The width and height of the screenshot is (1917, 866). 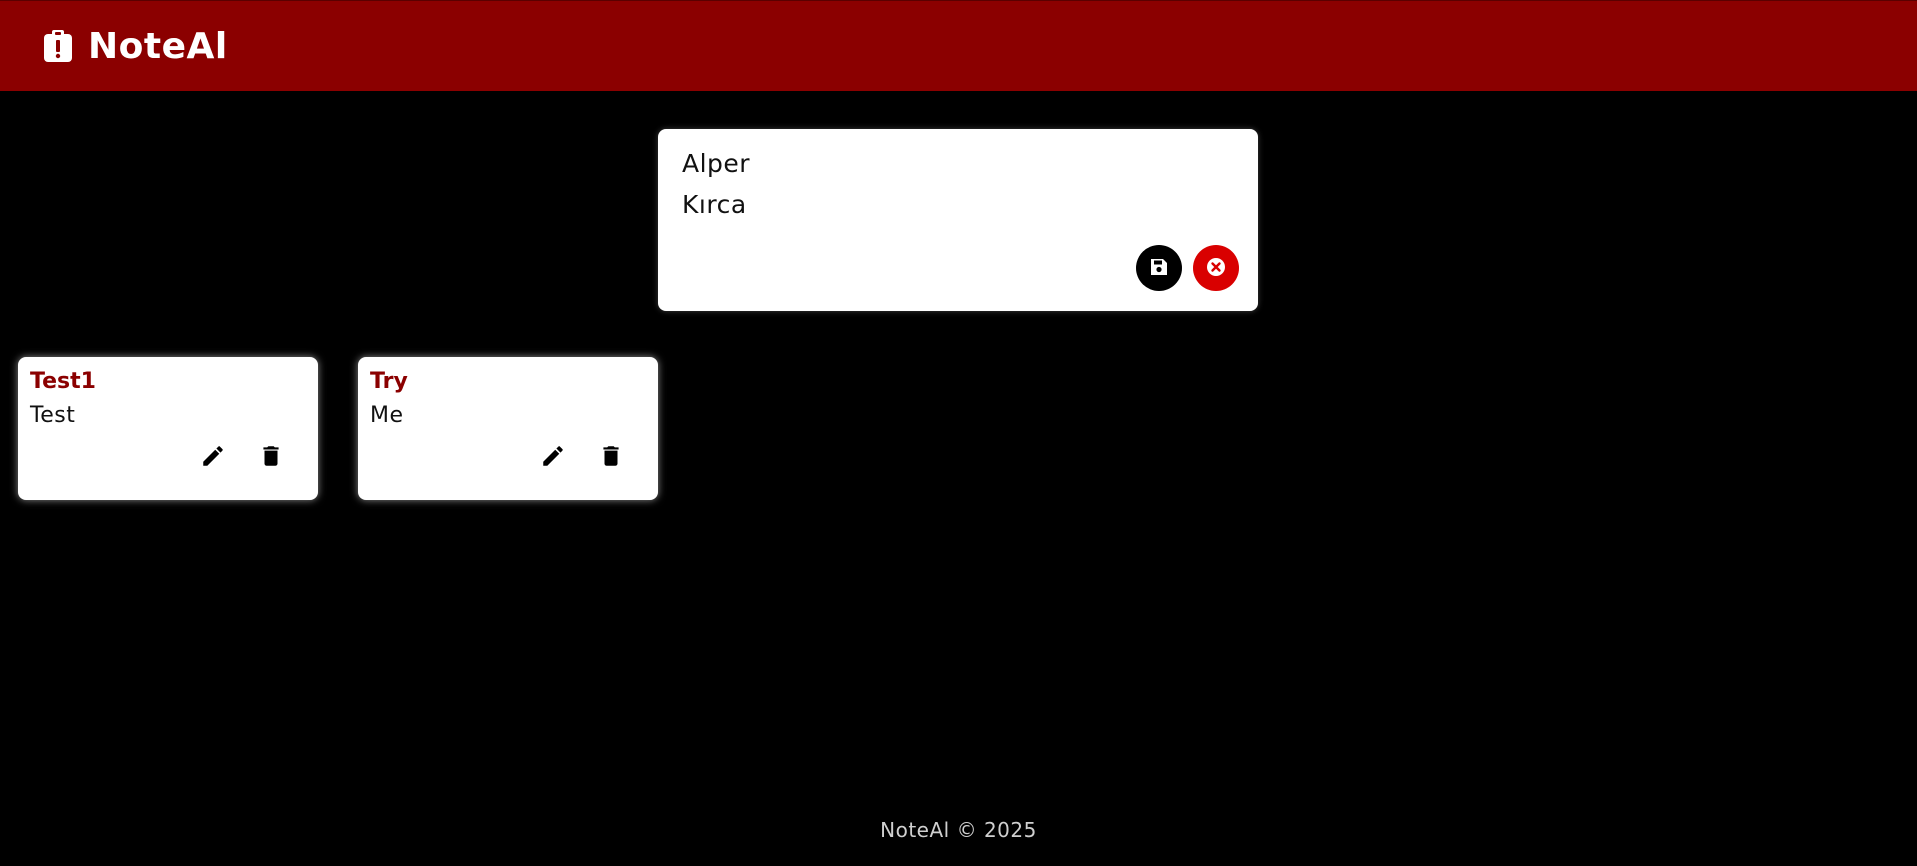 What do you see at coordinates (952, 210) in the screenshot?
I see `note-content-input: Kırca` at bounding box center [952, 210].